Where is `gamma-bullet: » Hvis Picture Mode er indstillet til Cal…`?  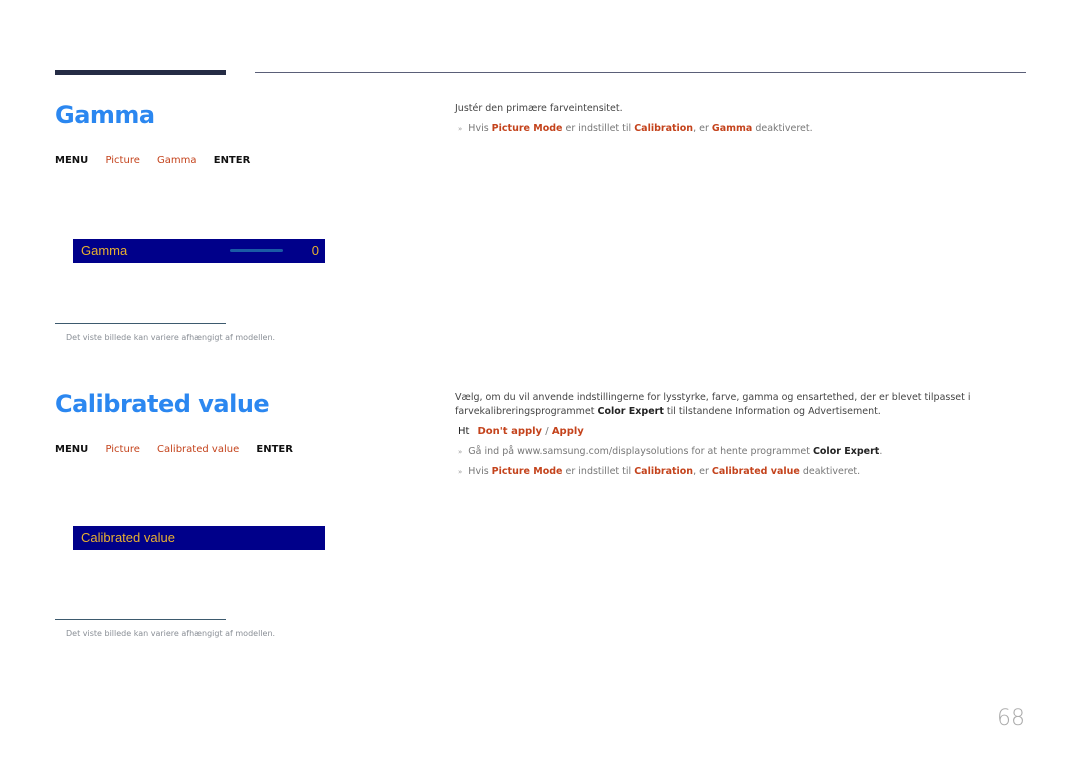 gamma-bullet: » Hvis Picture Mode er indstillet til Cal… is located at coordinates (635, 128).